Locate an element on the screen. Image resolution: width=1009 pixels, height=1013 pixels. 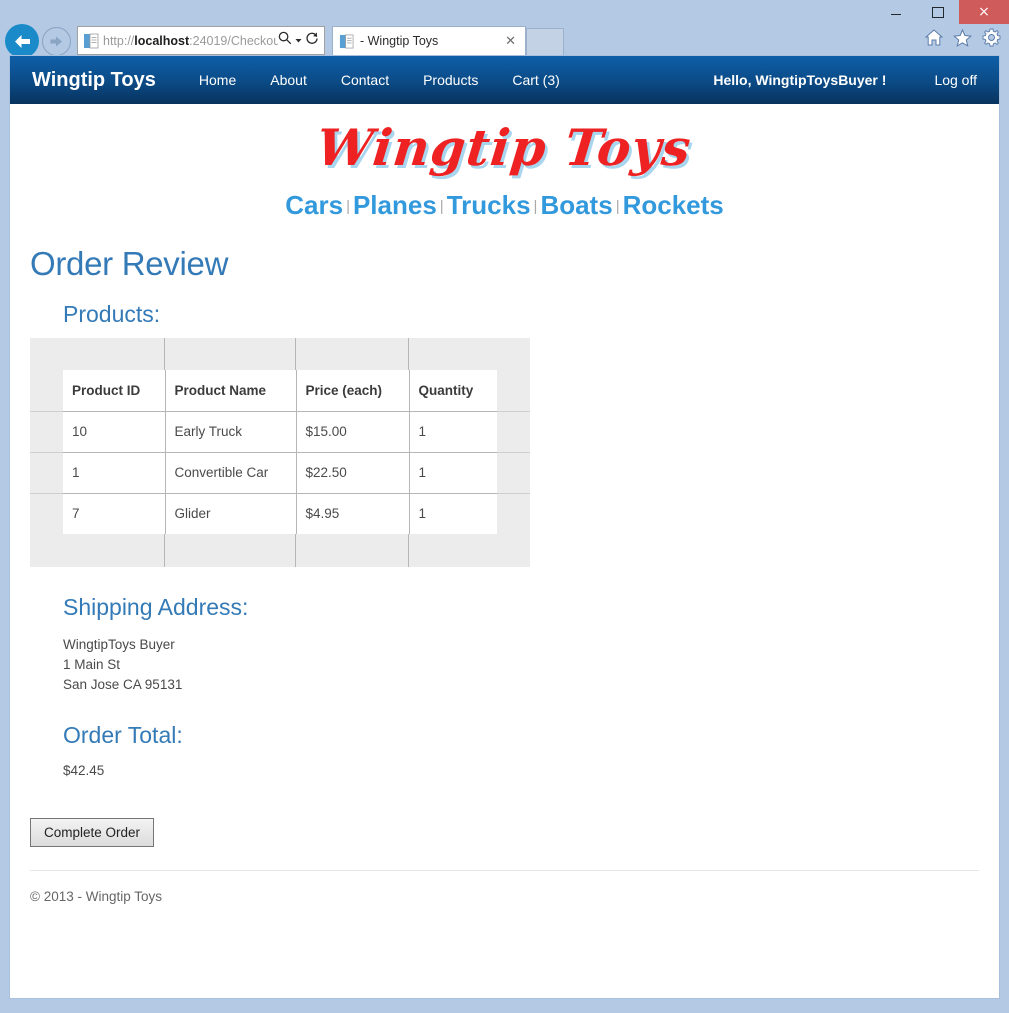
products-heading: Products: is located at coordinates (112, 314).